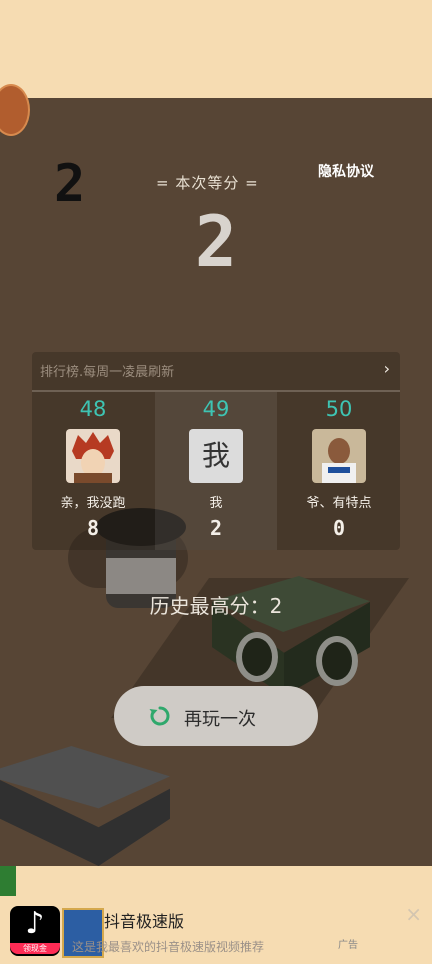 This screenshot has width=432, height=964. Describe the element at coordinates (8, 881) in the screenshot. I see `ad-decoration` at that location.